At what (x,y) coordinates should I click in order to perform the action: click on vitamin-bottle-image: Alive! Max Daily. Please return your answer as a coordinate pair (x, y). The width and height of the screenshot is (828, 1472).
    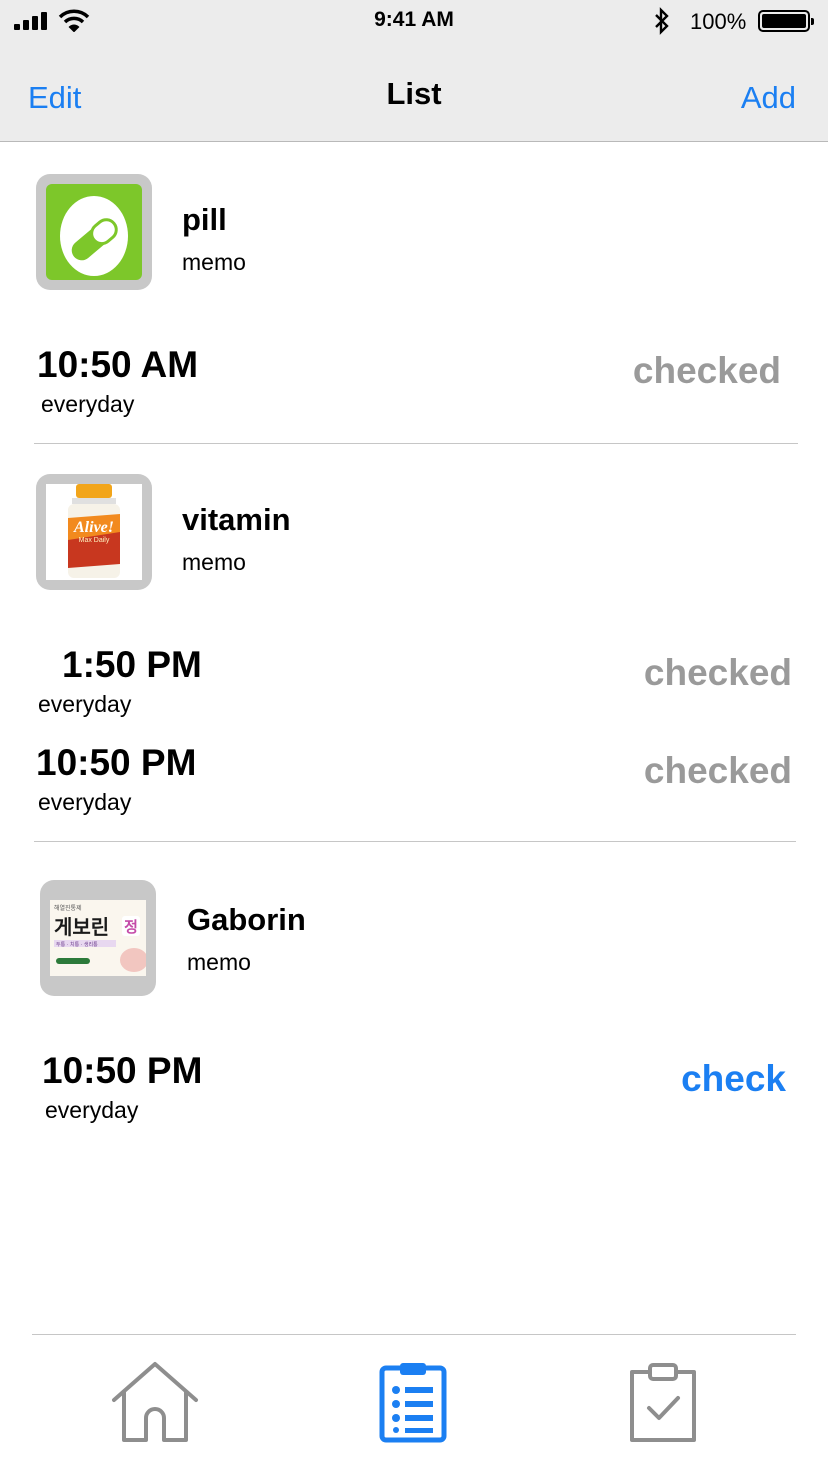
    Looking at the image, I should click on (94, 532).